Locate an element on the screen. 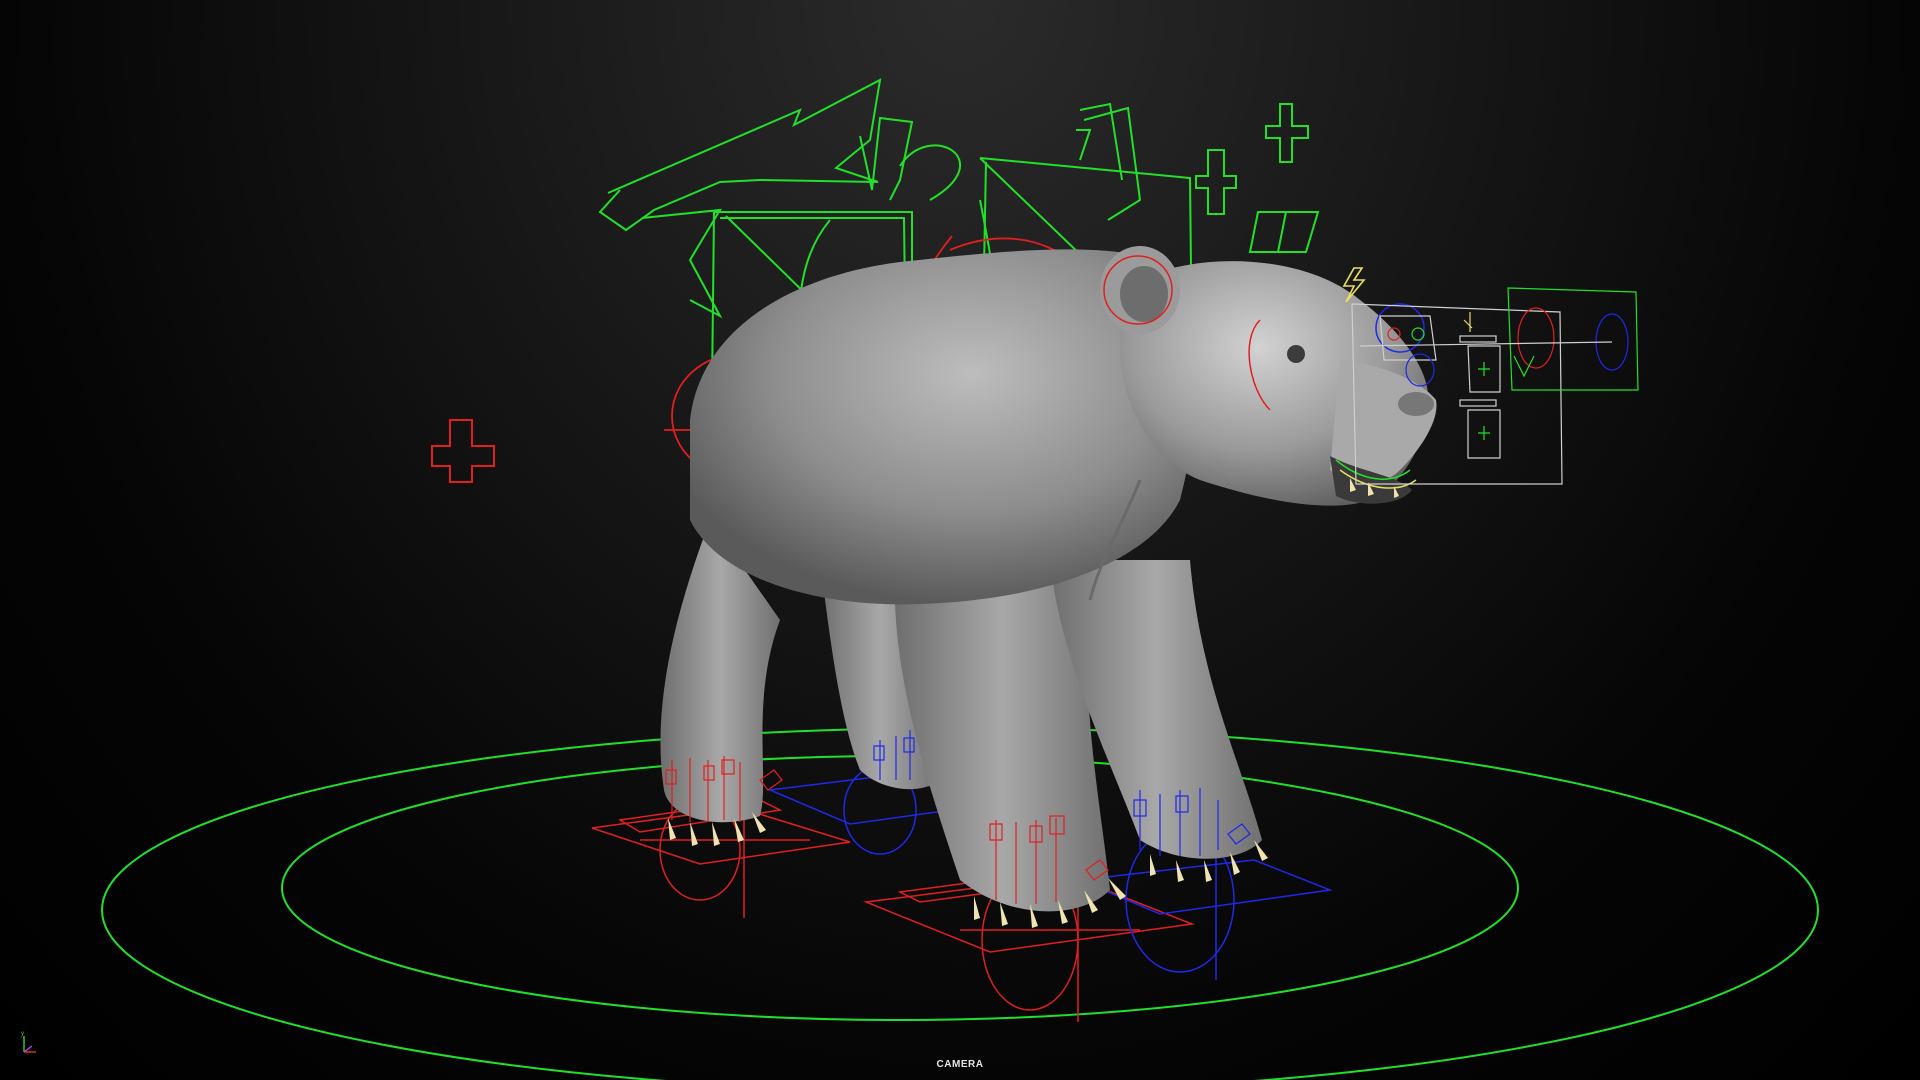 The image size is (1920, 1080). axis-gizmo-icon: y is located at coordinates (28, 1042).